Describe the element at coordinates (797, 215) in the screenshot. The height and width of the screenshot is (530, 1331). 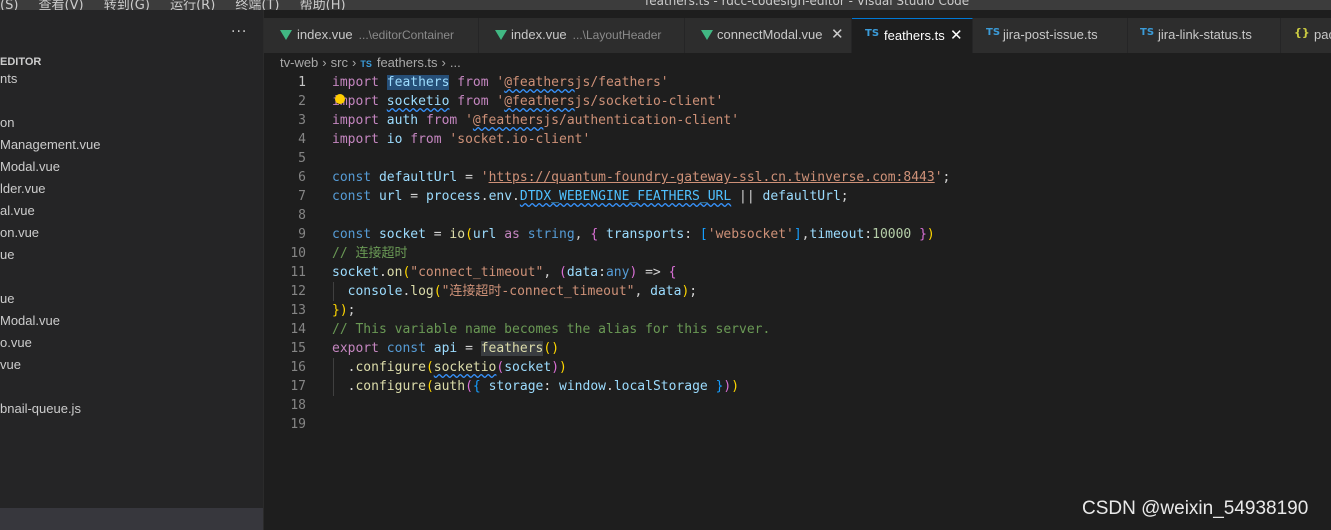
I see `code-line: 8` at that location.